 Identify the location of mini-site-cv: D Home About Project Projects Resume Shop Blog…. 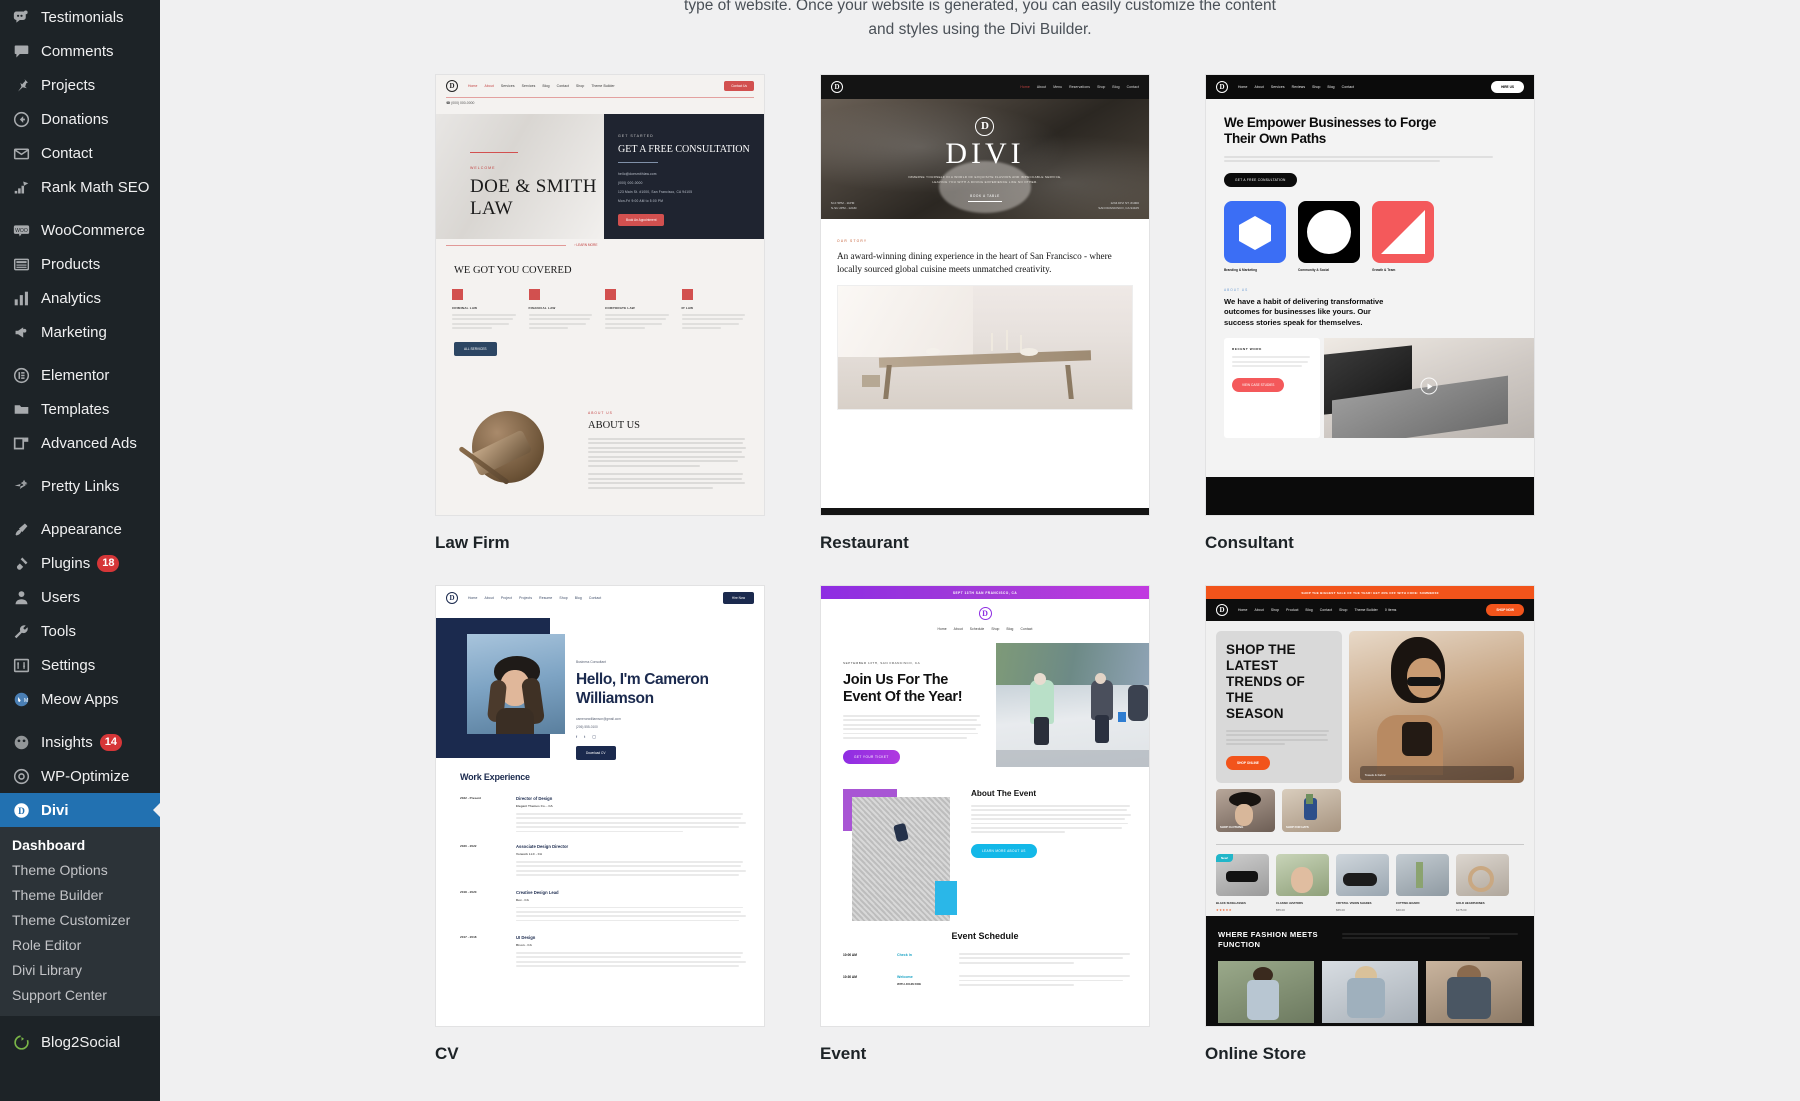
(600, 806).